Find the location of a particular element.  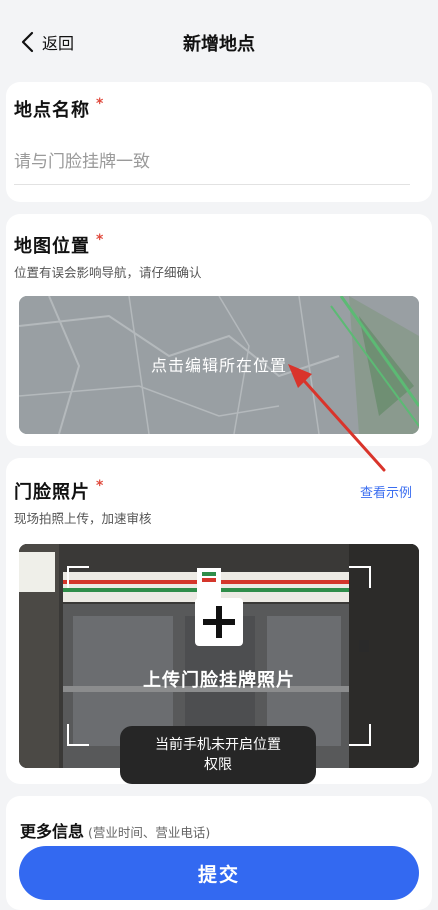

name-label: 地点名称 * is located at coordinates (59, 108).